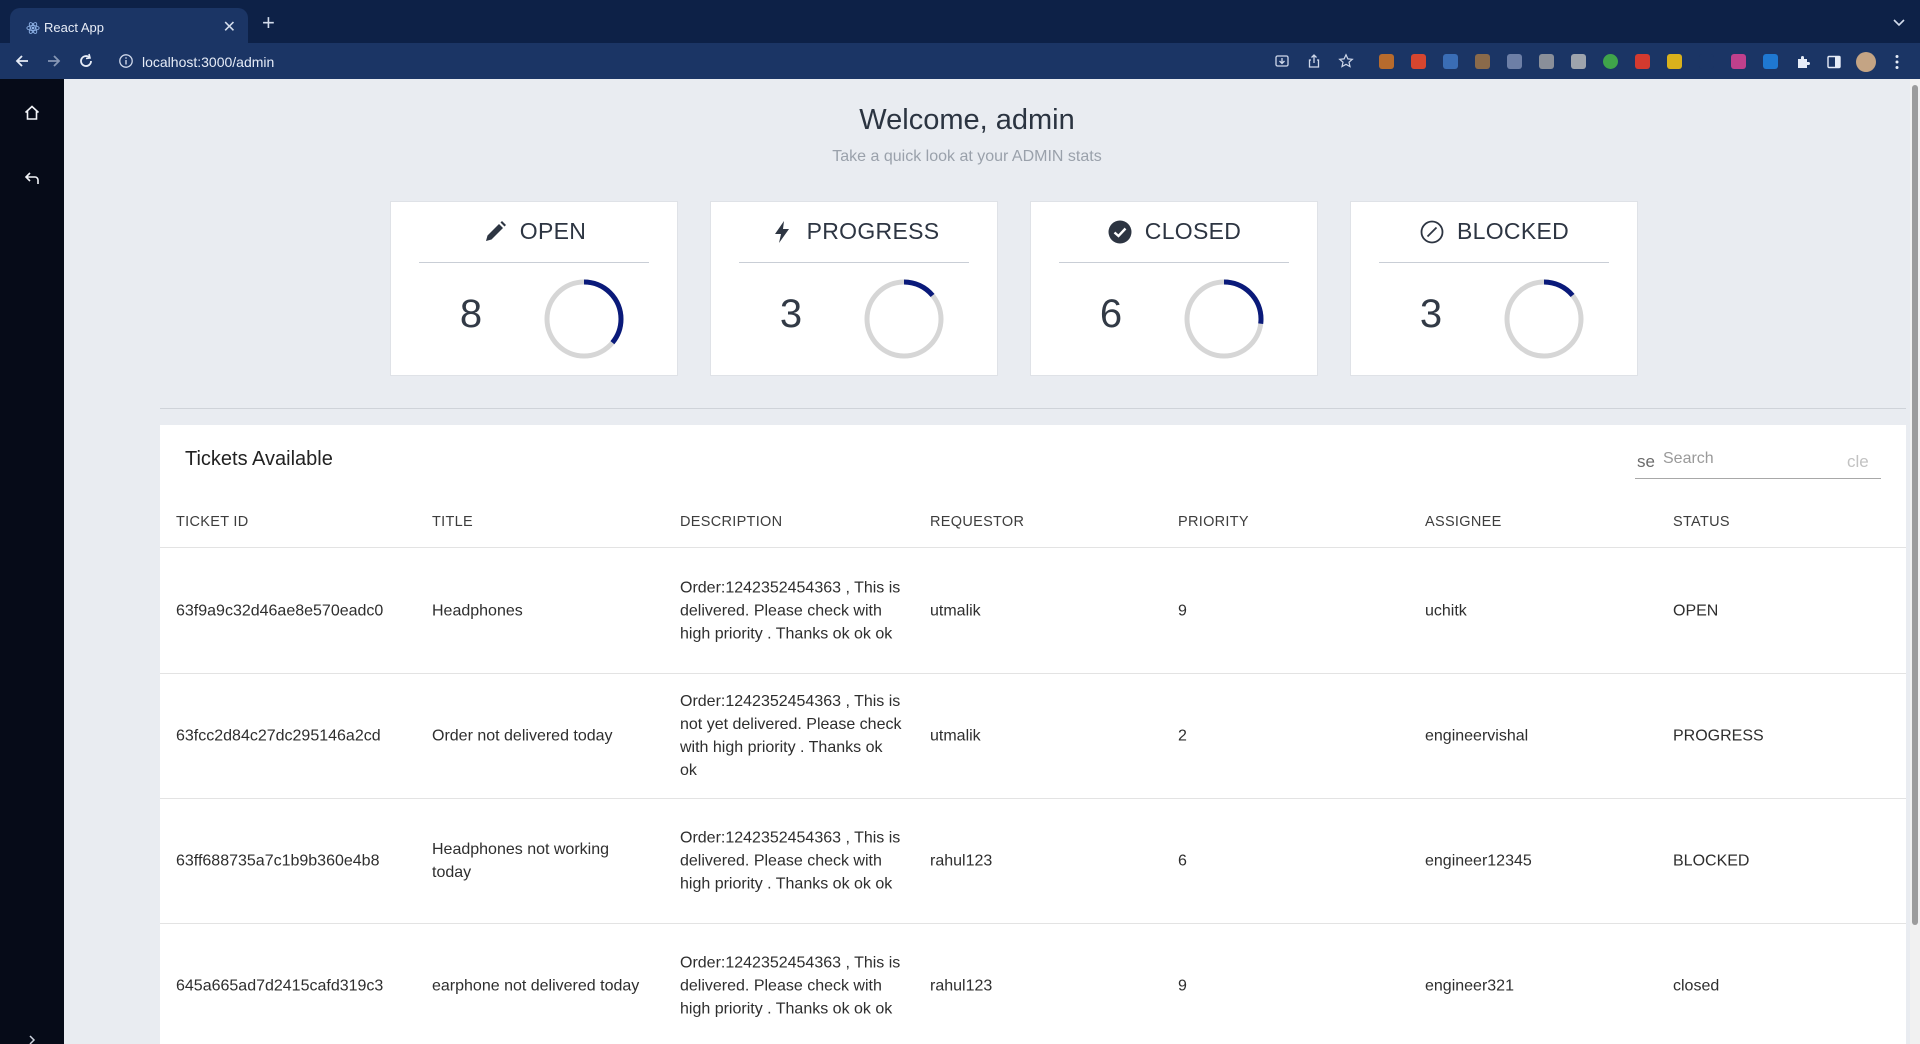 The image size is (1920, 1044). I want to click on new-tab-icon: +, so click(268, 23).